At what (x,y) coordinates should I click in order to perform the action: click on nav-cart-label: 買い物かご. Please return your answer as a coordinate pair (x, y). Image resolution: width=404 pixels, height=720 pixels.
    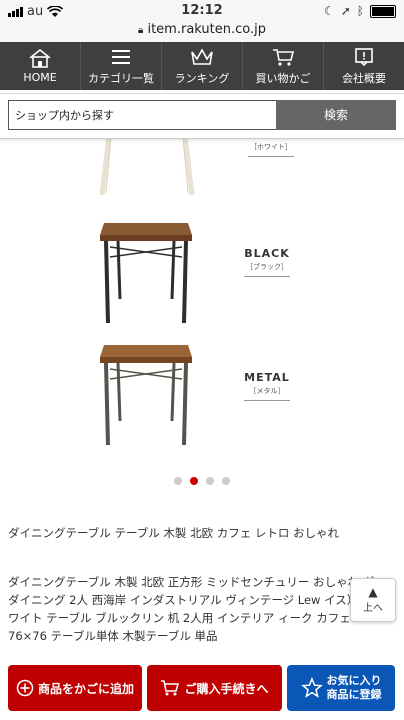
    Looking at the image, I should click on (283, 78).